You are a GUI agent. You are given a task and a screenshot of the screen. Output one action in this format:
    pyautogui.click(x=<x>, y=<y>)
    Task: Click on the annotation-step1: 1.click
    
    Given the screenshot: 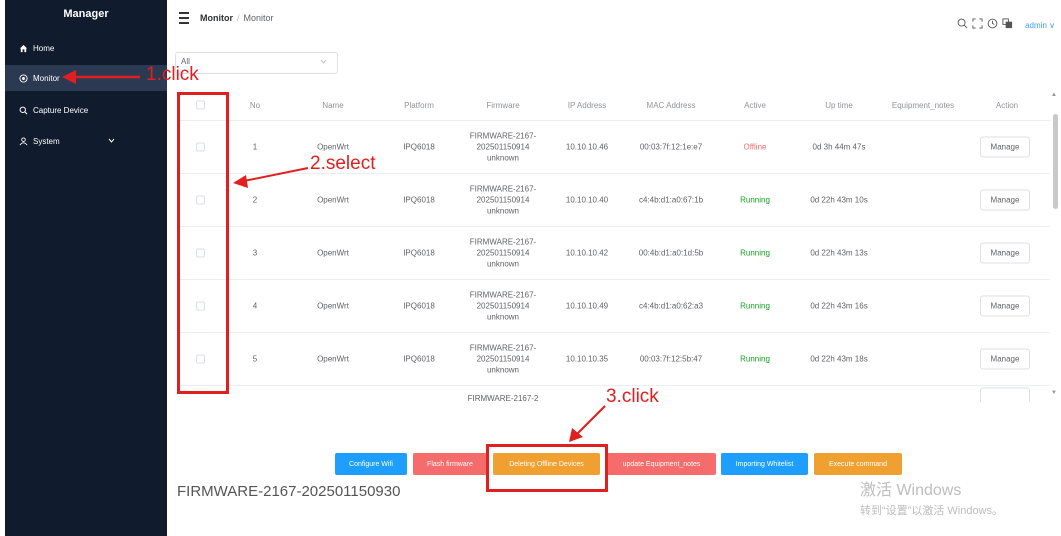 What is the action you would take?
    pyautogui.click(x=172, y=74)
    